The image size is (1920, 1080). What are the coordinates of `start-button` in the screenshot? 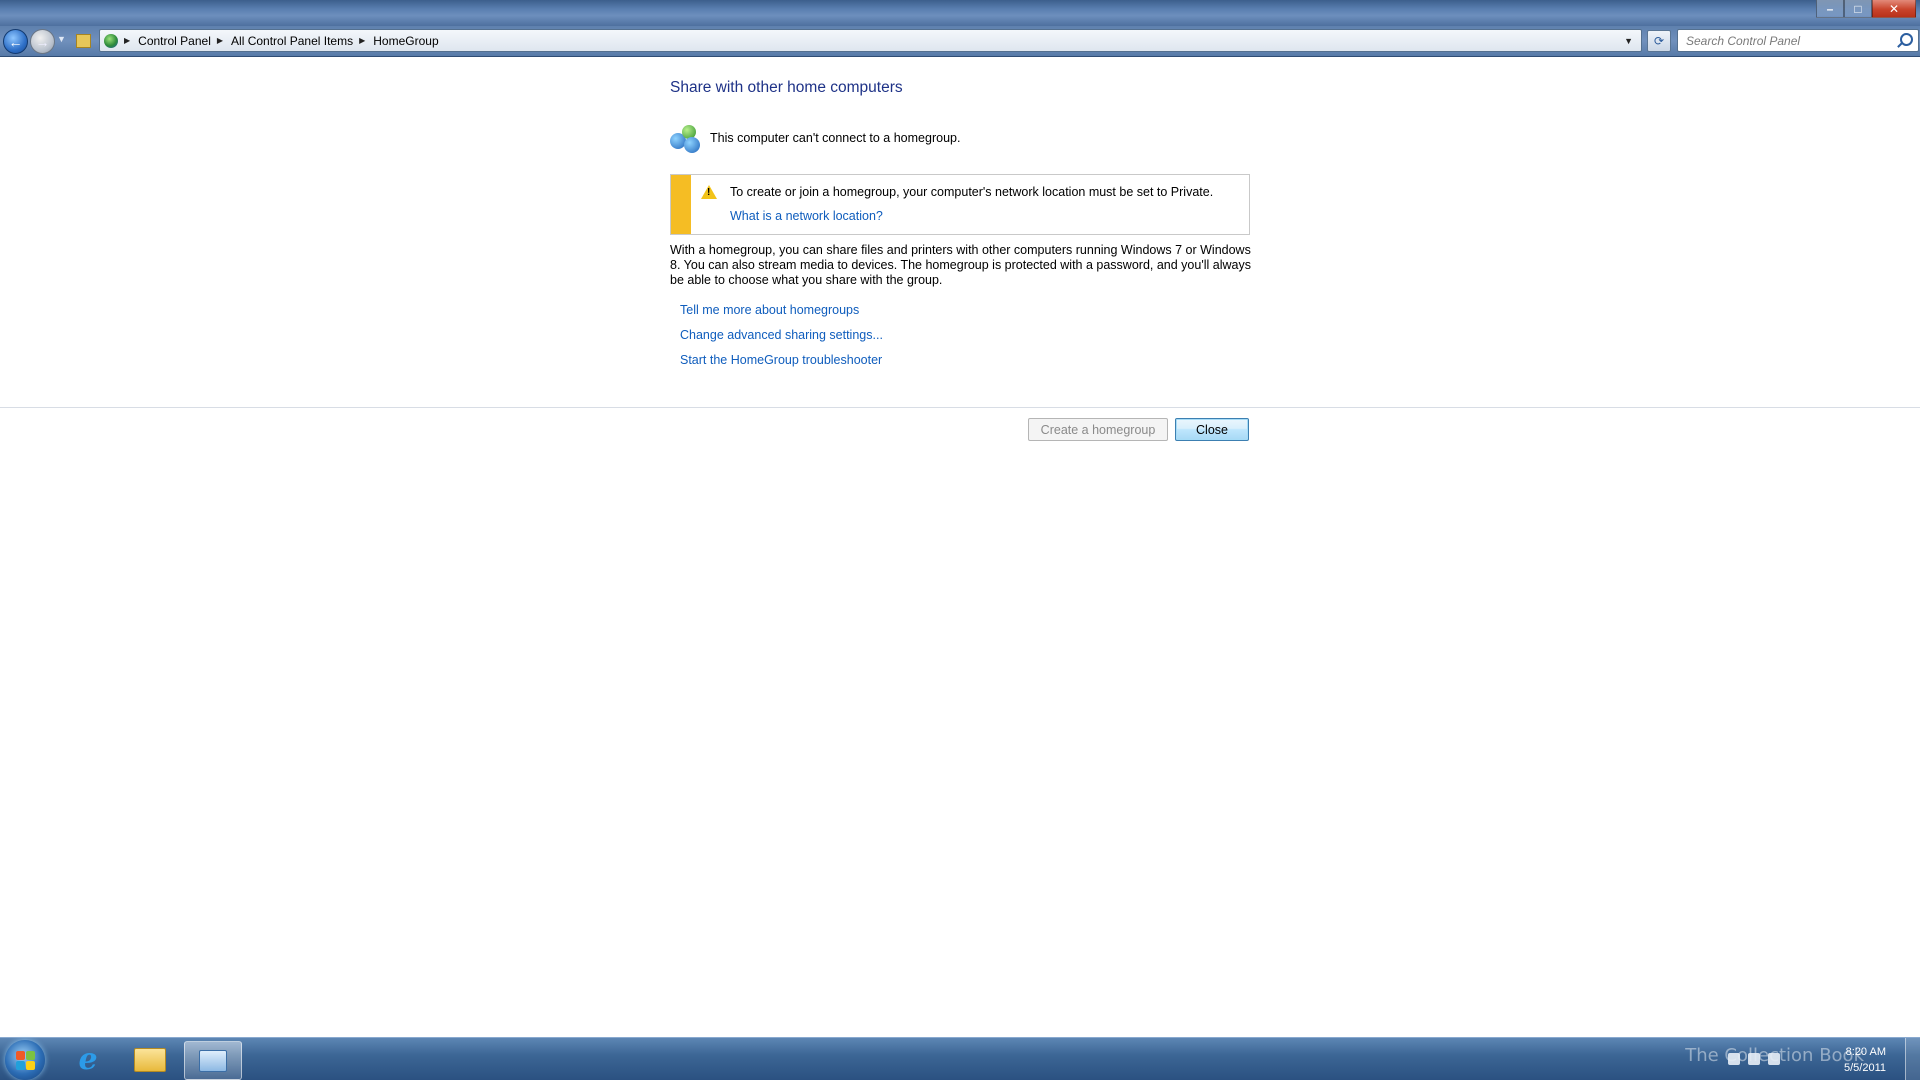 It's located at (25, 1060).